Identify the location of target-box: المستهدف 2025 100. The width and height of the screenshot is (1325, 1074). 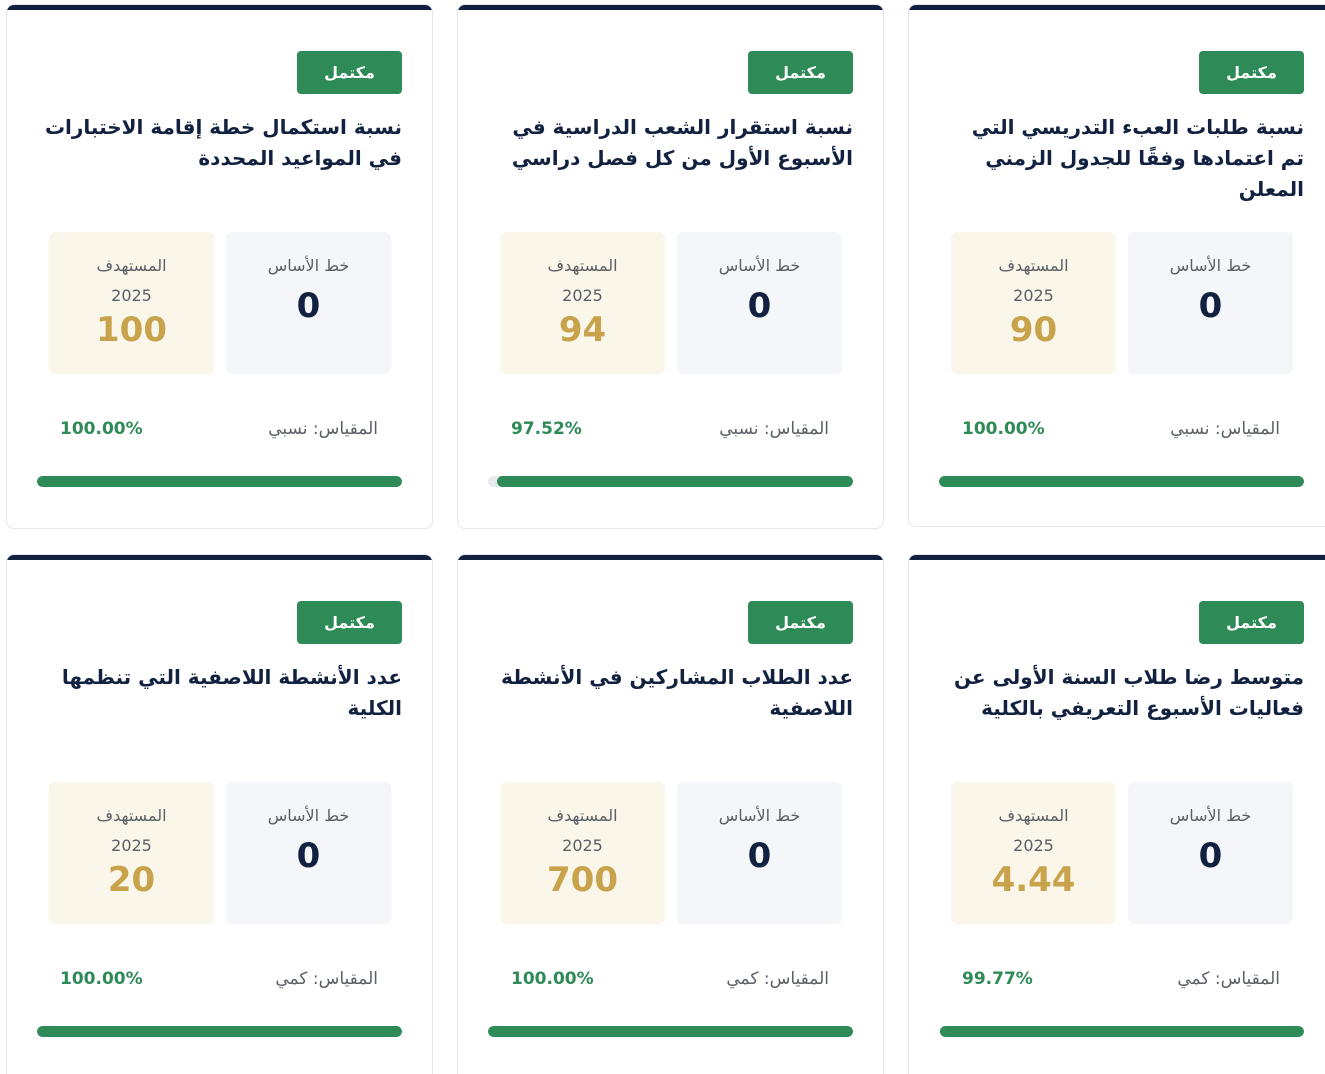
(131, 303).